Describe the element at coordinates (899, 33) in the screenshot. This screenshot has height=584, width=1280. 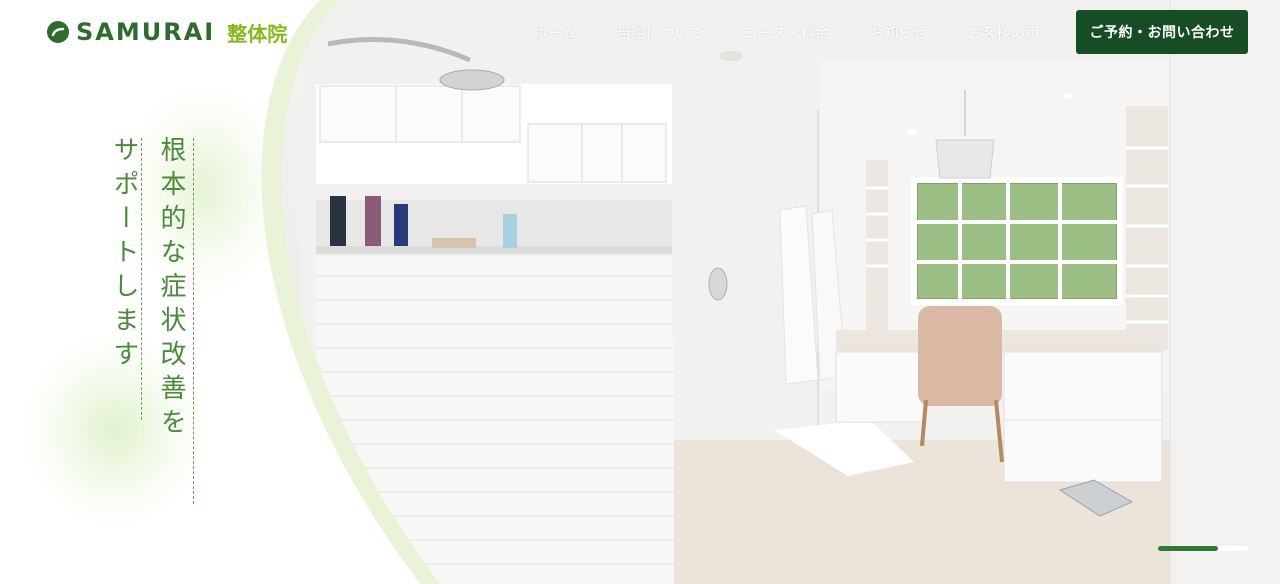
I see `nav-news: お知らせ` at that location.